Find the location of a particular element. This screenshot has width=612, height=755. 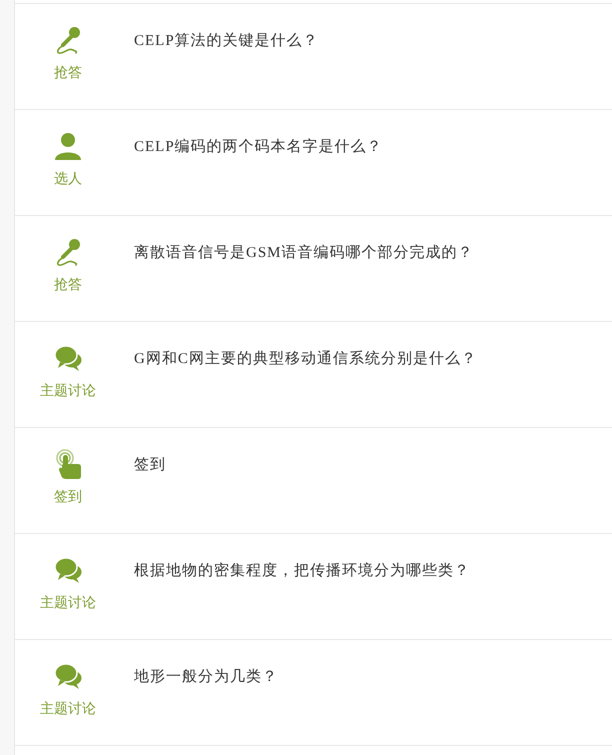

tapping-hand-icon is located at coordinates (68, 464).